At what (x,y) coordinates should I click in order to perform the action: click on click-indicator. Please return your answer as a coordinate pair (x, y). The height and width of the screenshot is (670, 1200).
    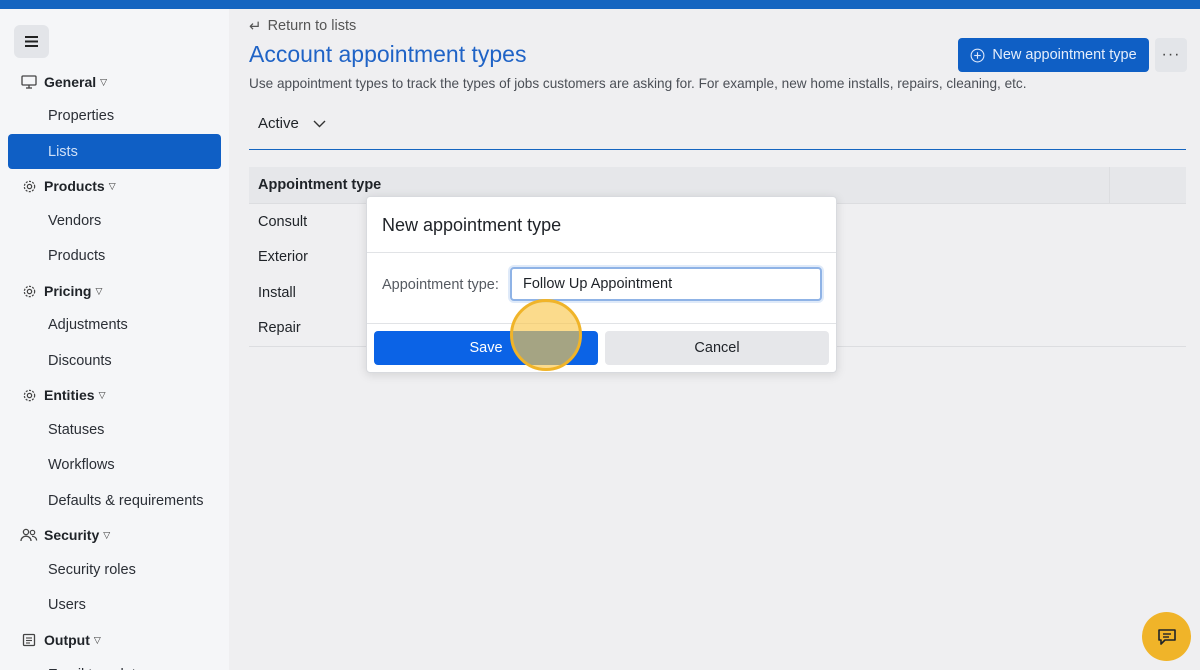
    Looking at the image, I should click on (546, 335).